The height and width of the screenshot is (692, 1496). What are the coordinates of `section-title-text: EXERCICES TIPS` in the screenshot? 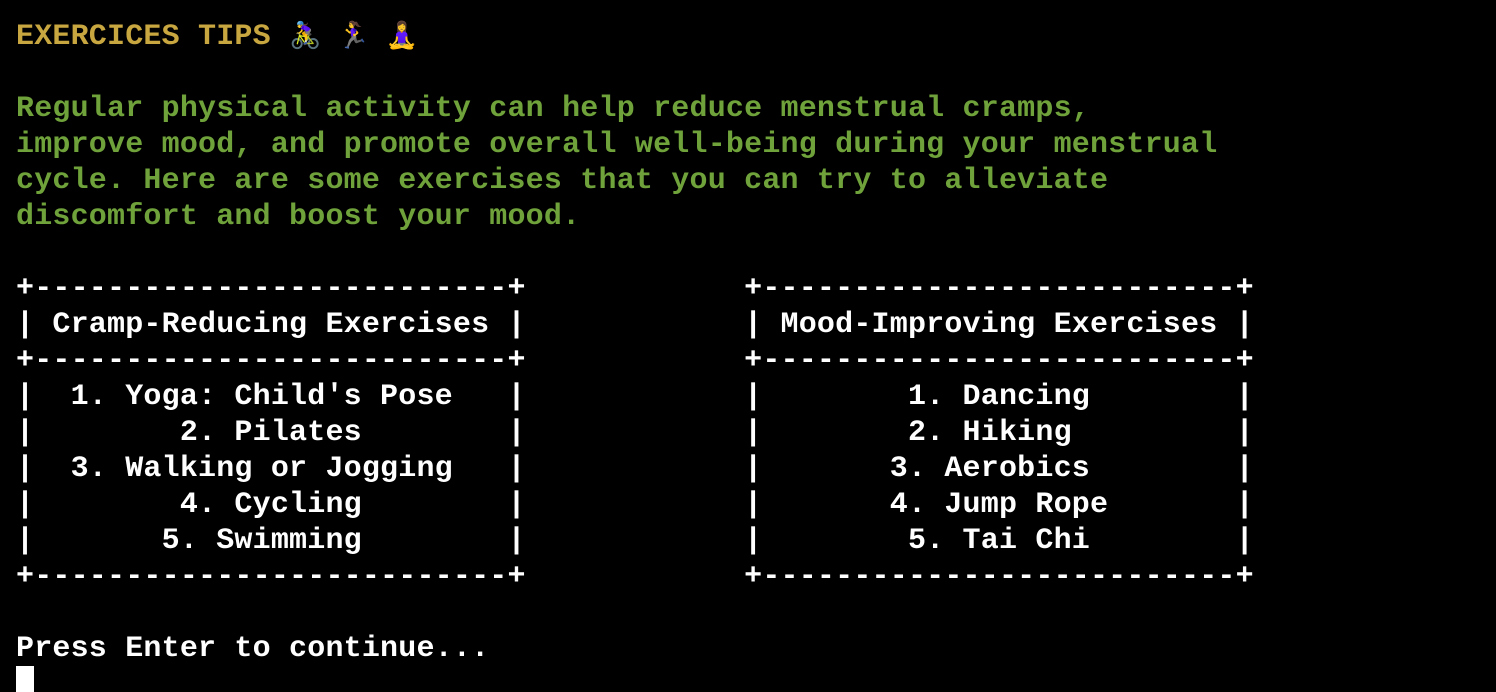 It's located at (143, 37).